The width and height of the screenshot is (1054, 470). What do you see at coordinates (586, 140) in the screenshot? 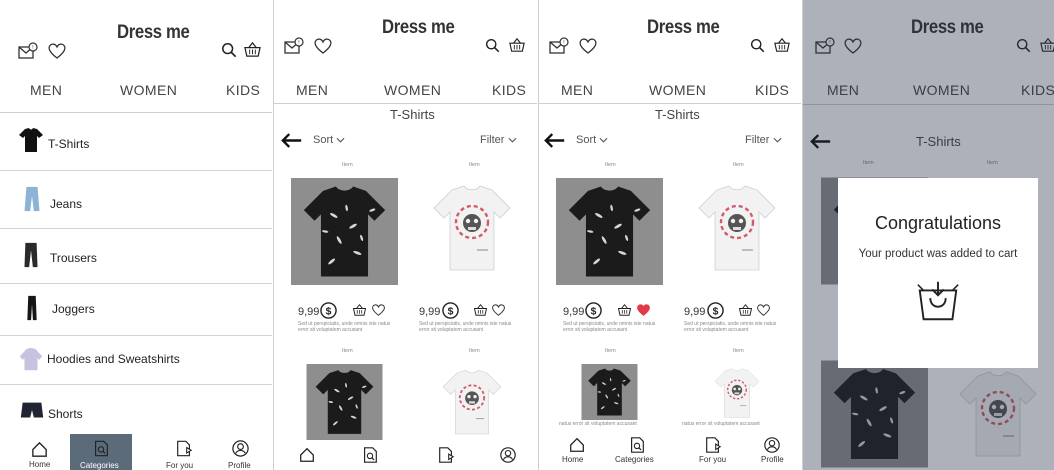
I see `sort-label: Sort` at bounding box center [586, 140].